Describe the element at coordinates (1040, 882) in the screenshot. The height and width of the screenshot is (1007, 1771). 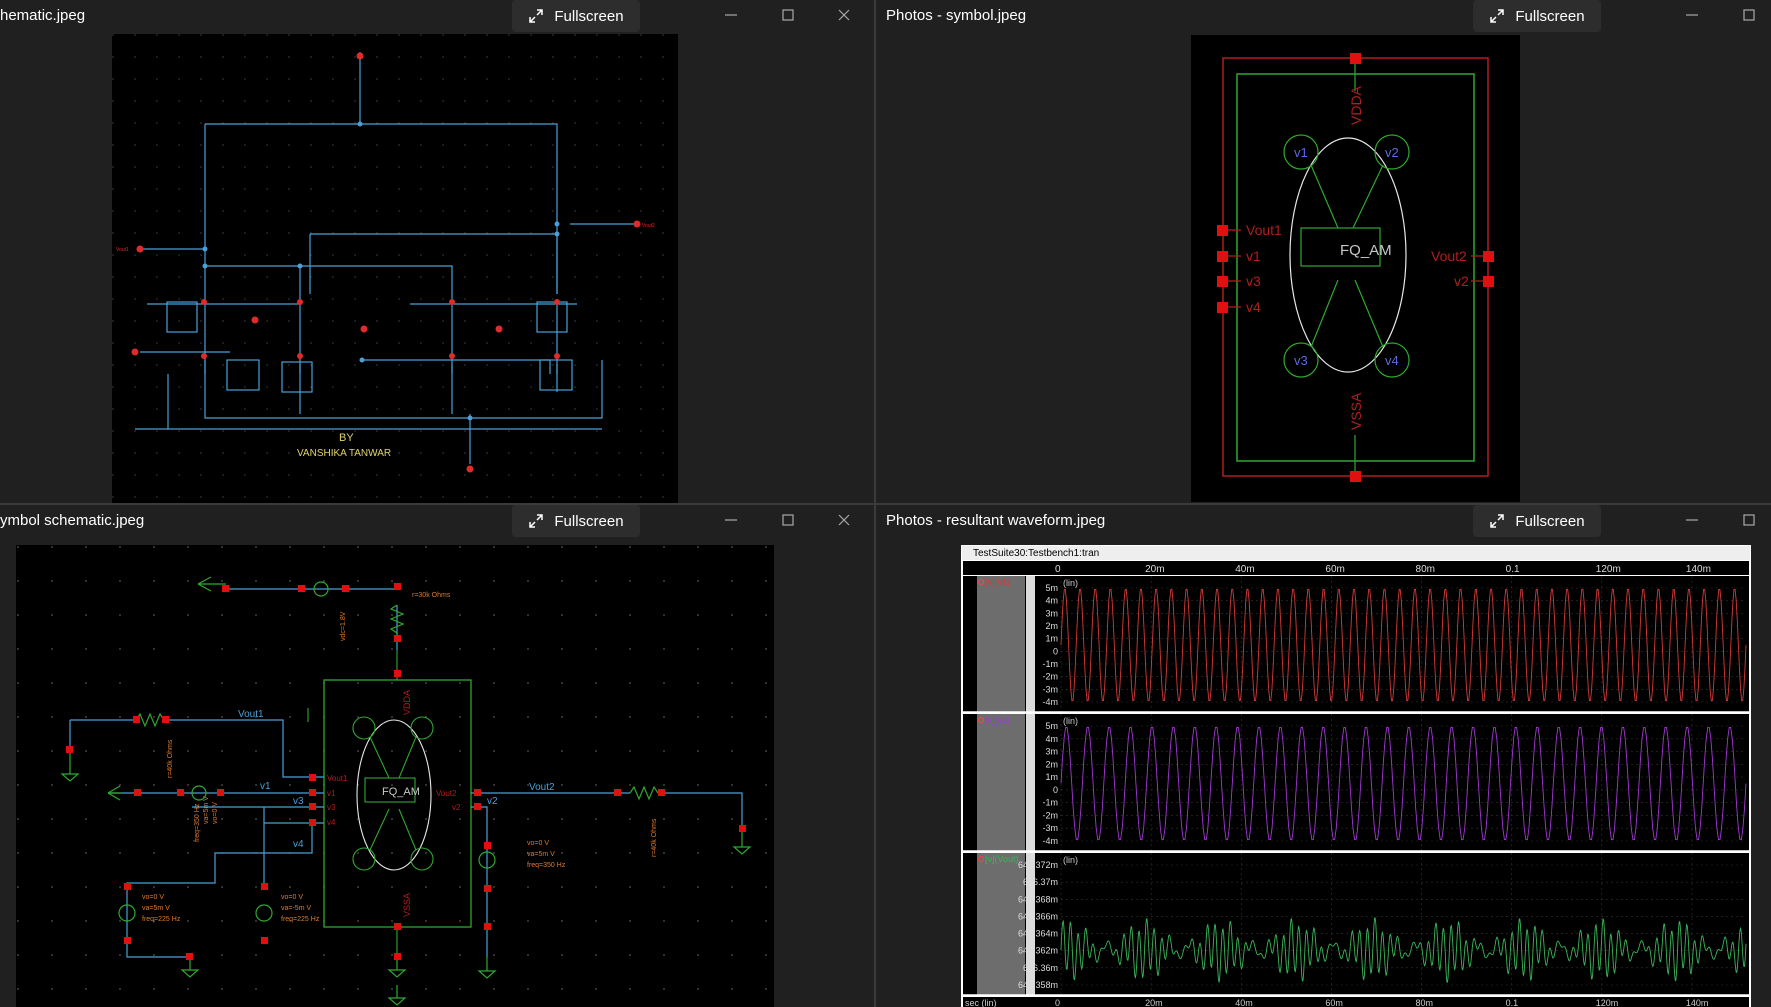
I see `y-tick-label: 646.37m` at that location.